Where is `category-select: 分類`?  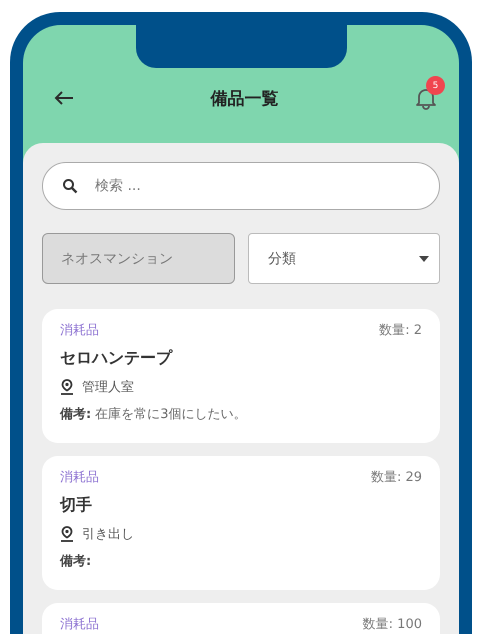
category-select: 分類 is located at coordinates (344, 258).